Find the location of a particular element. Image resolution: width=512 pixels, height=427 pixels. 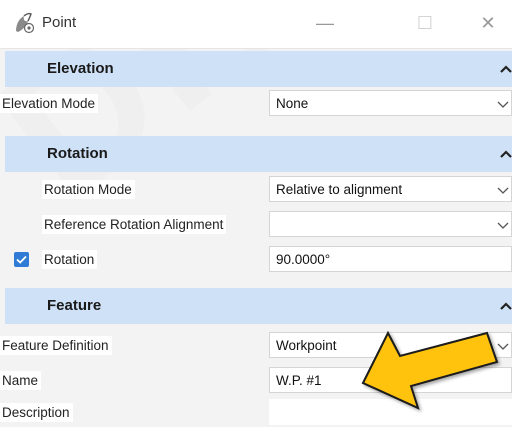

rotation-mode-dropdown: Relative to alignment is located at coordinates (390, 189).